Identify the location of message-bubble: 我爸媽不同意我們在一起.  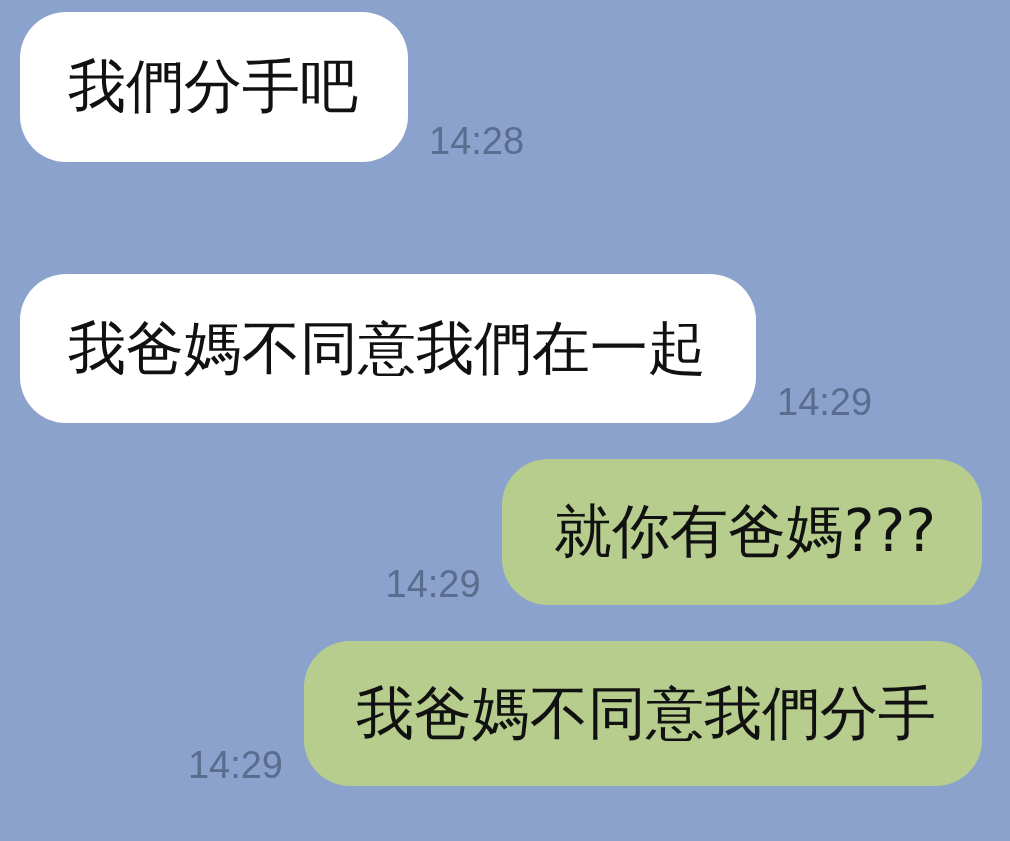
(388, 348).